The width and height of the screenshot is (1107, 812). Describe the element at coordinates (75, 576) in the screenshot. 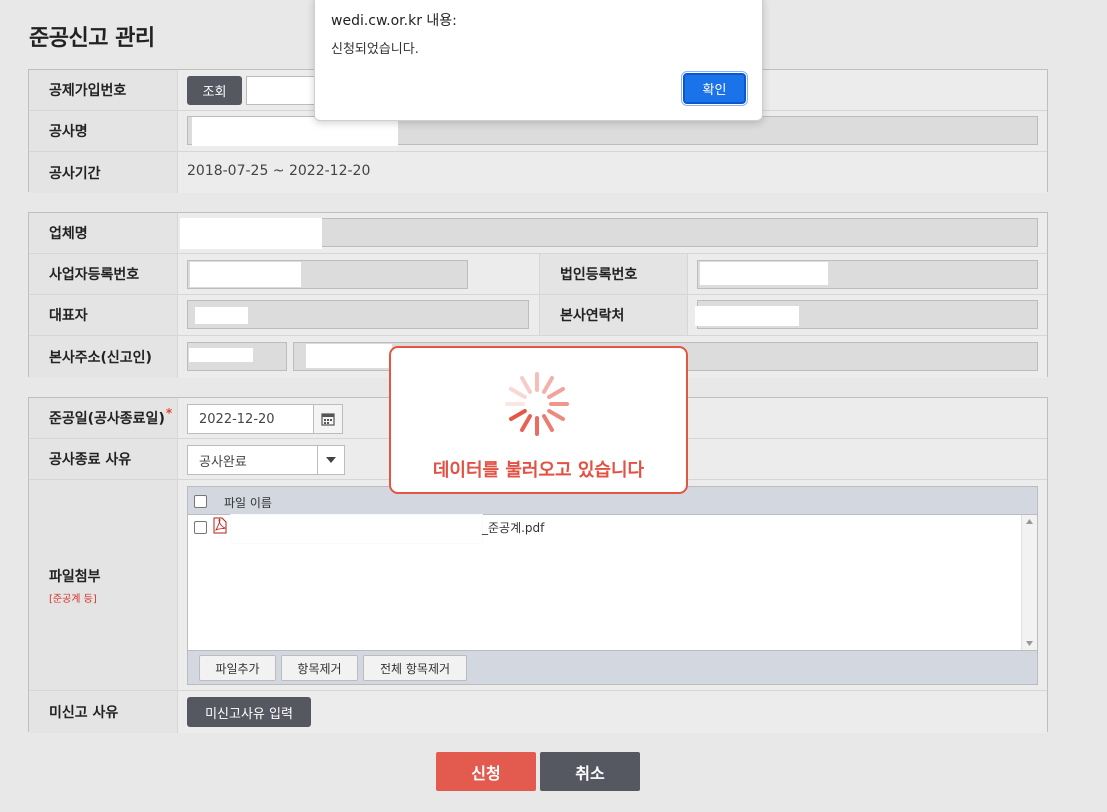

I see `attachment-label: 파일첨부` at that location.